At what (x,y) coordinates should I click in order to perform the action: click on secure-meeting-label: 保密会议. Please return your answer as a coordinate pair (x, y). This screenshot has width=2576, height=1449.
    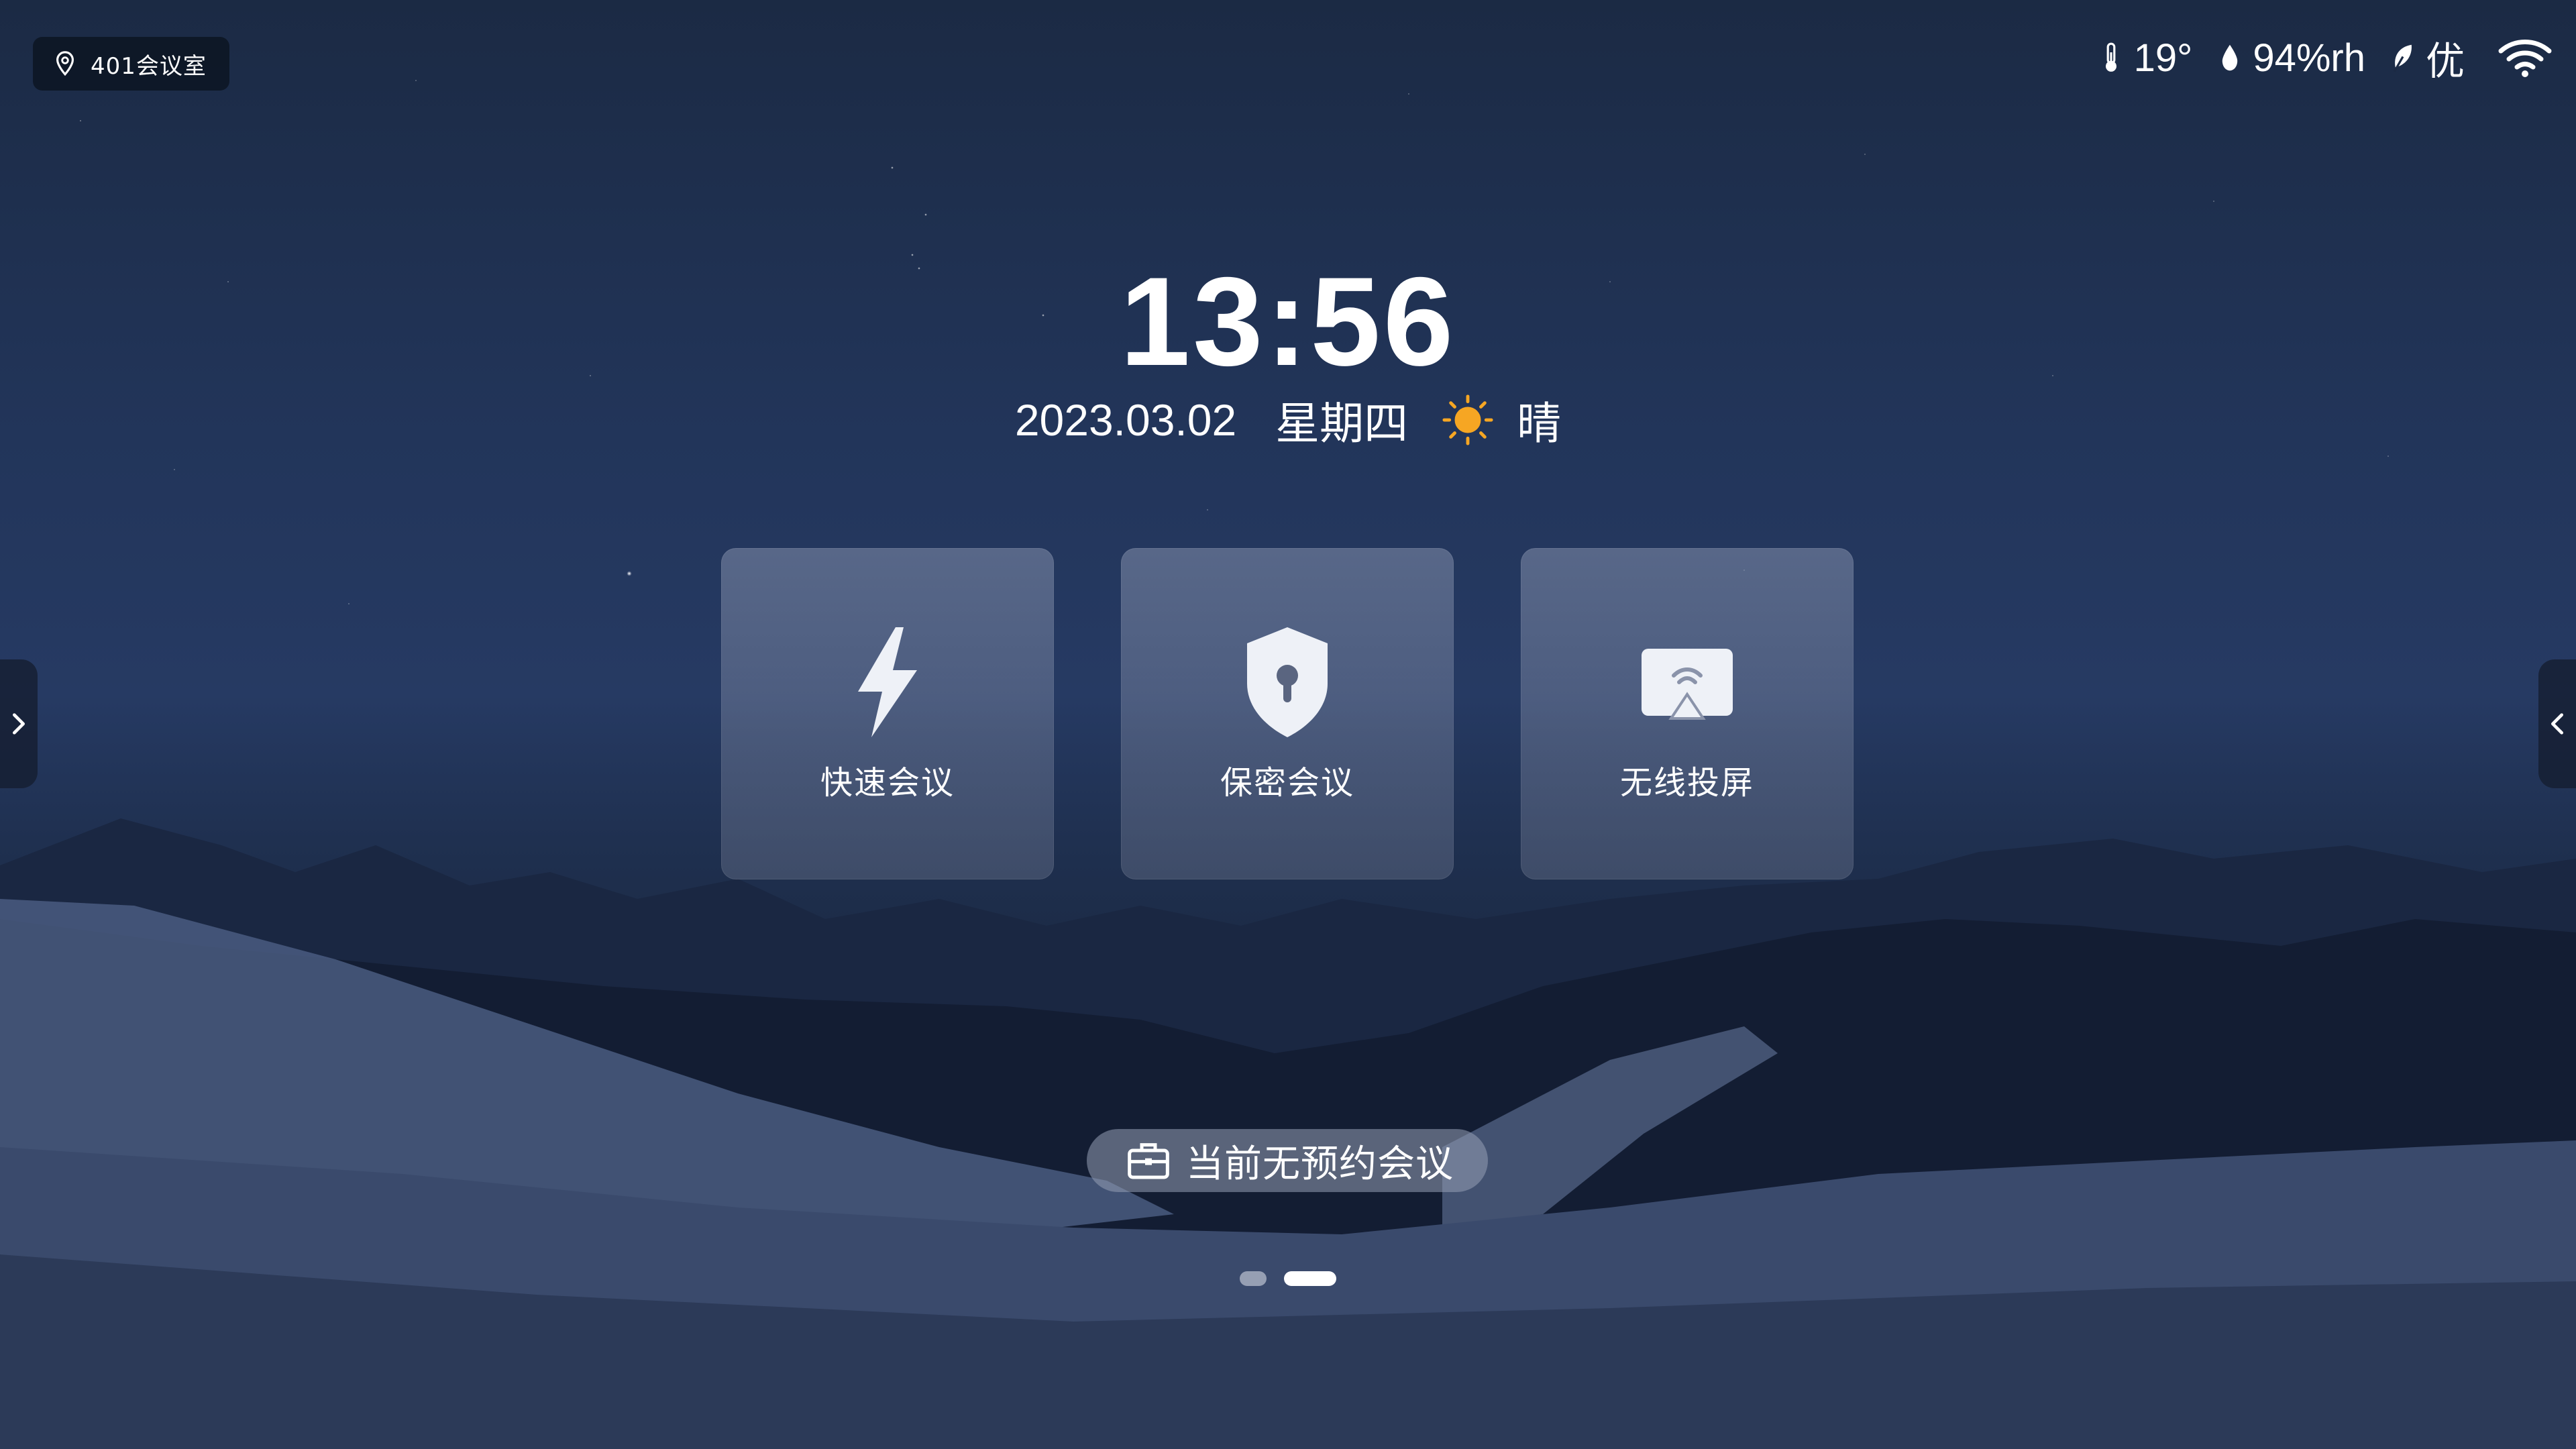
    Looking at the image, I should click on (1287, 783).